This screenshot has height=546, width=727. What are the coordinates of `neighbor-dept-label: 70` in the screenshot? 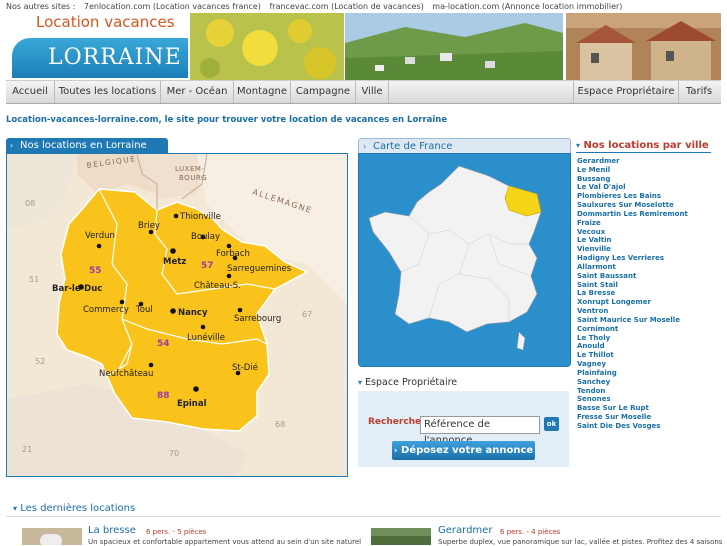 It's located at (174, 453).